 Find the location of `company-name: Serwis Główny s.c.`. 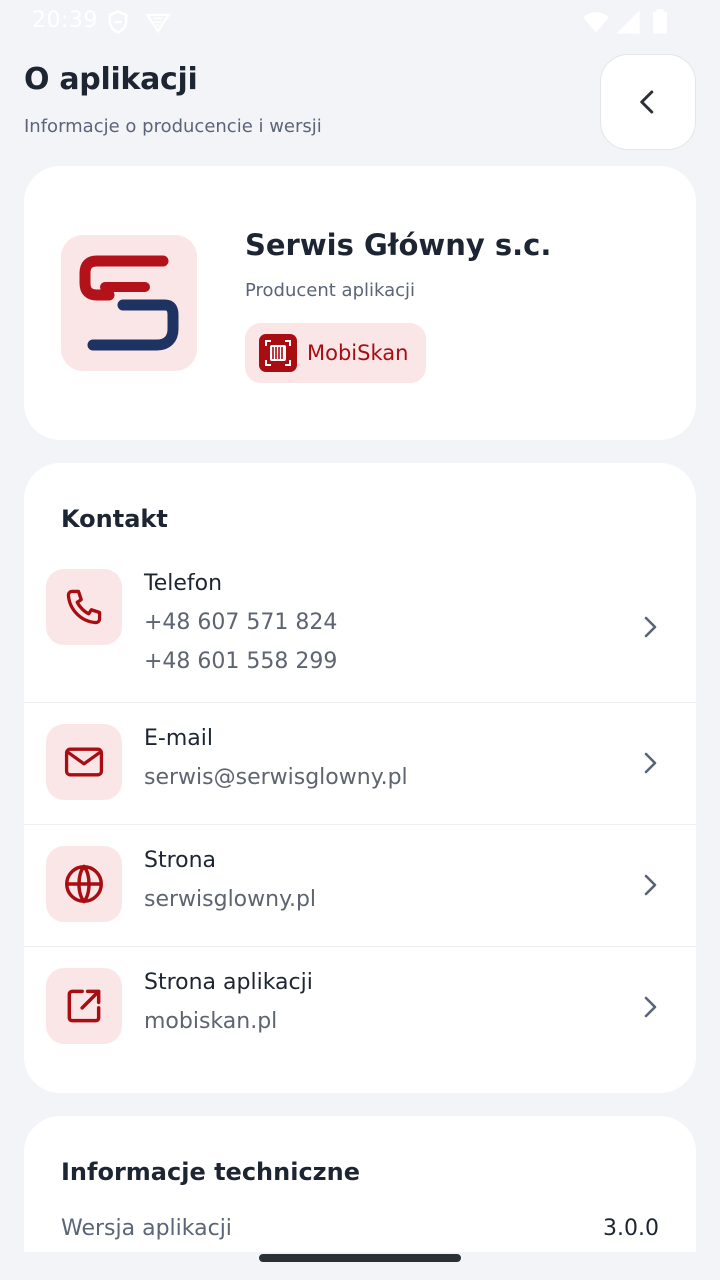

company-name: Serwis Główny s.c. is located at coordinates (398, 245).